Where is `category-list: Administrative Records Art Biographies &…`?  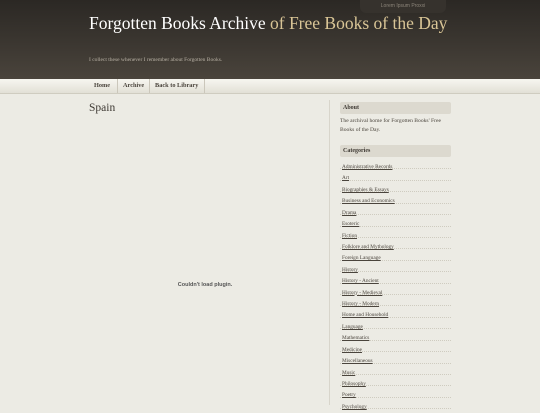
category-list: Administrative Records Art Biographies &… is located at coordinates (395, 284).